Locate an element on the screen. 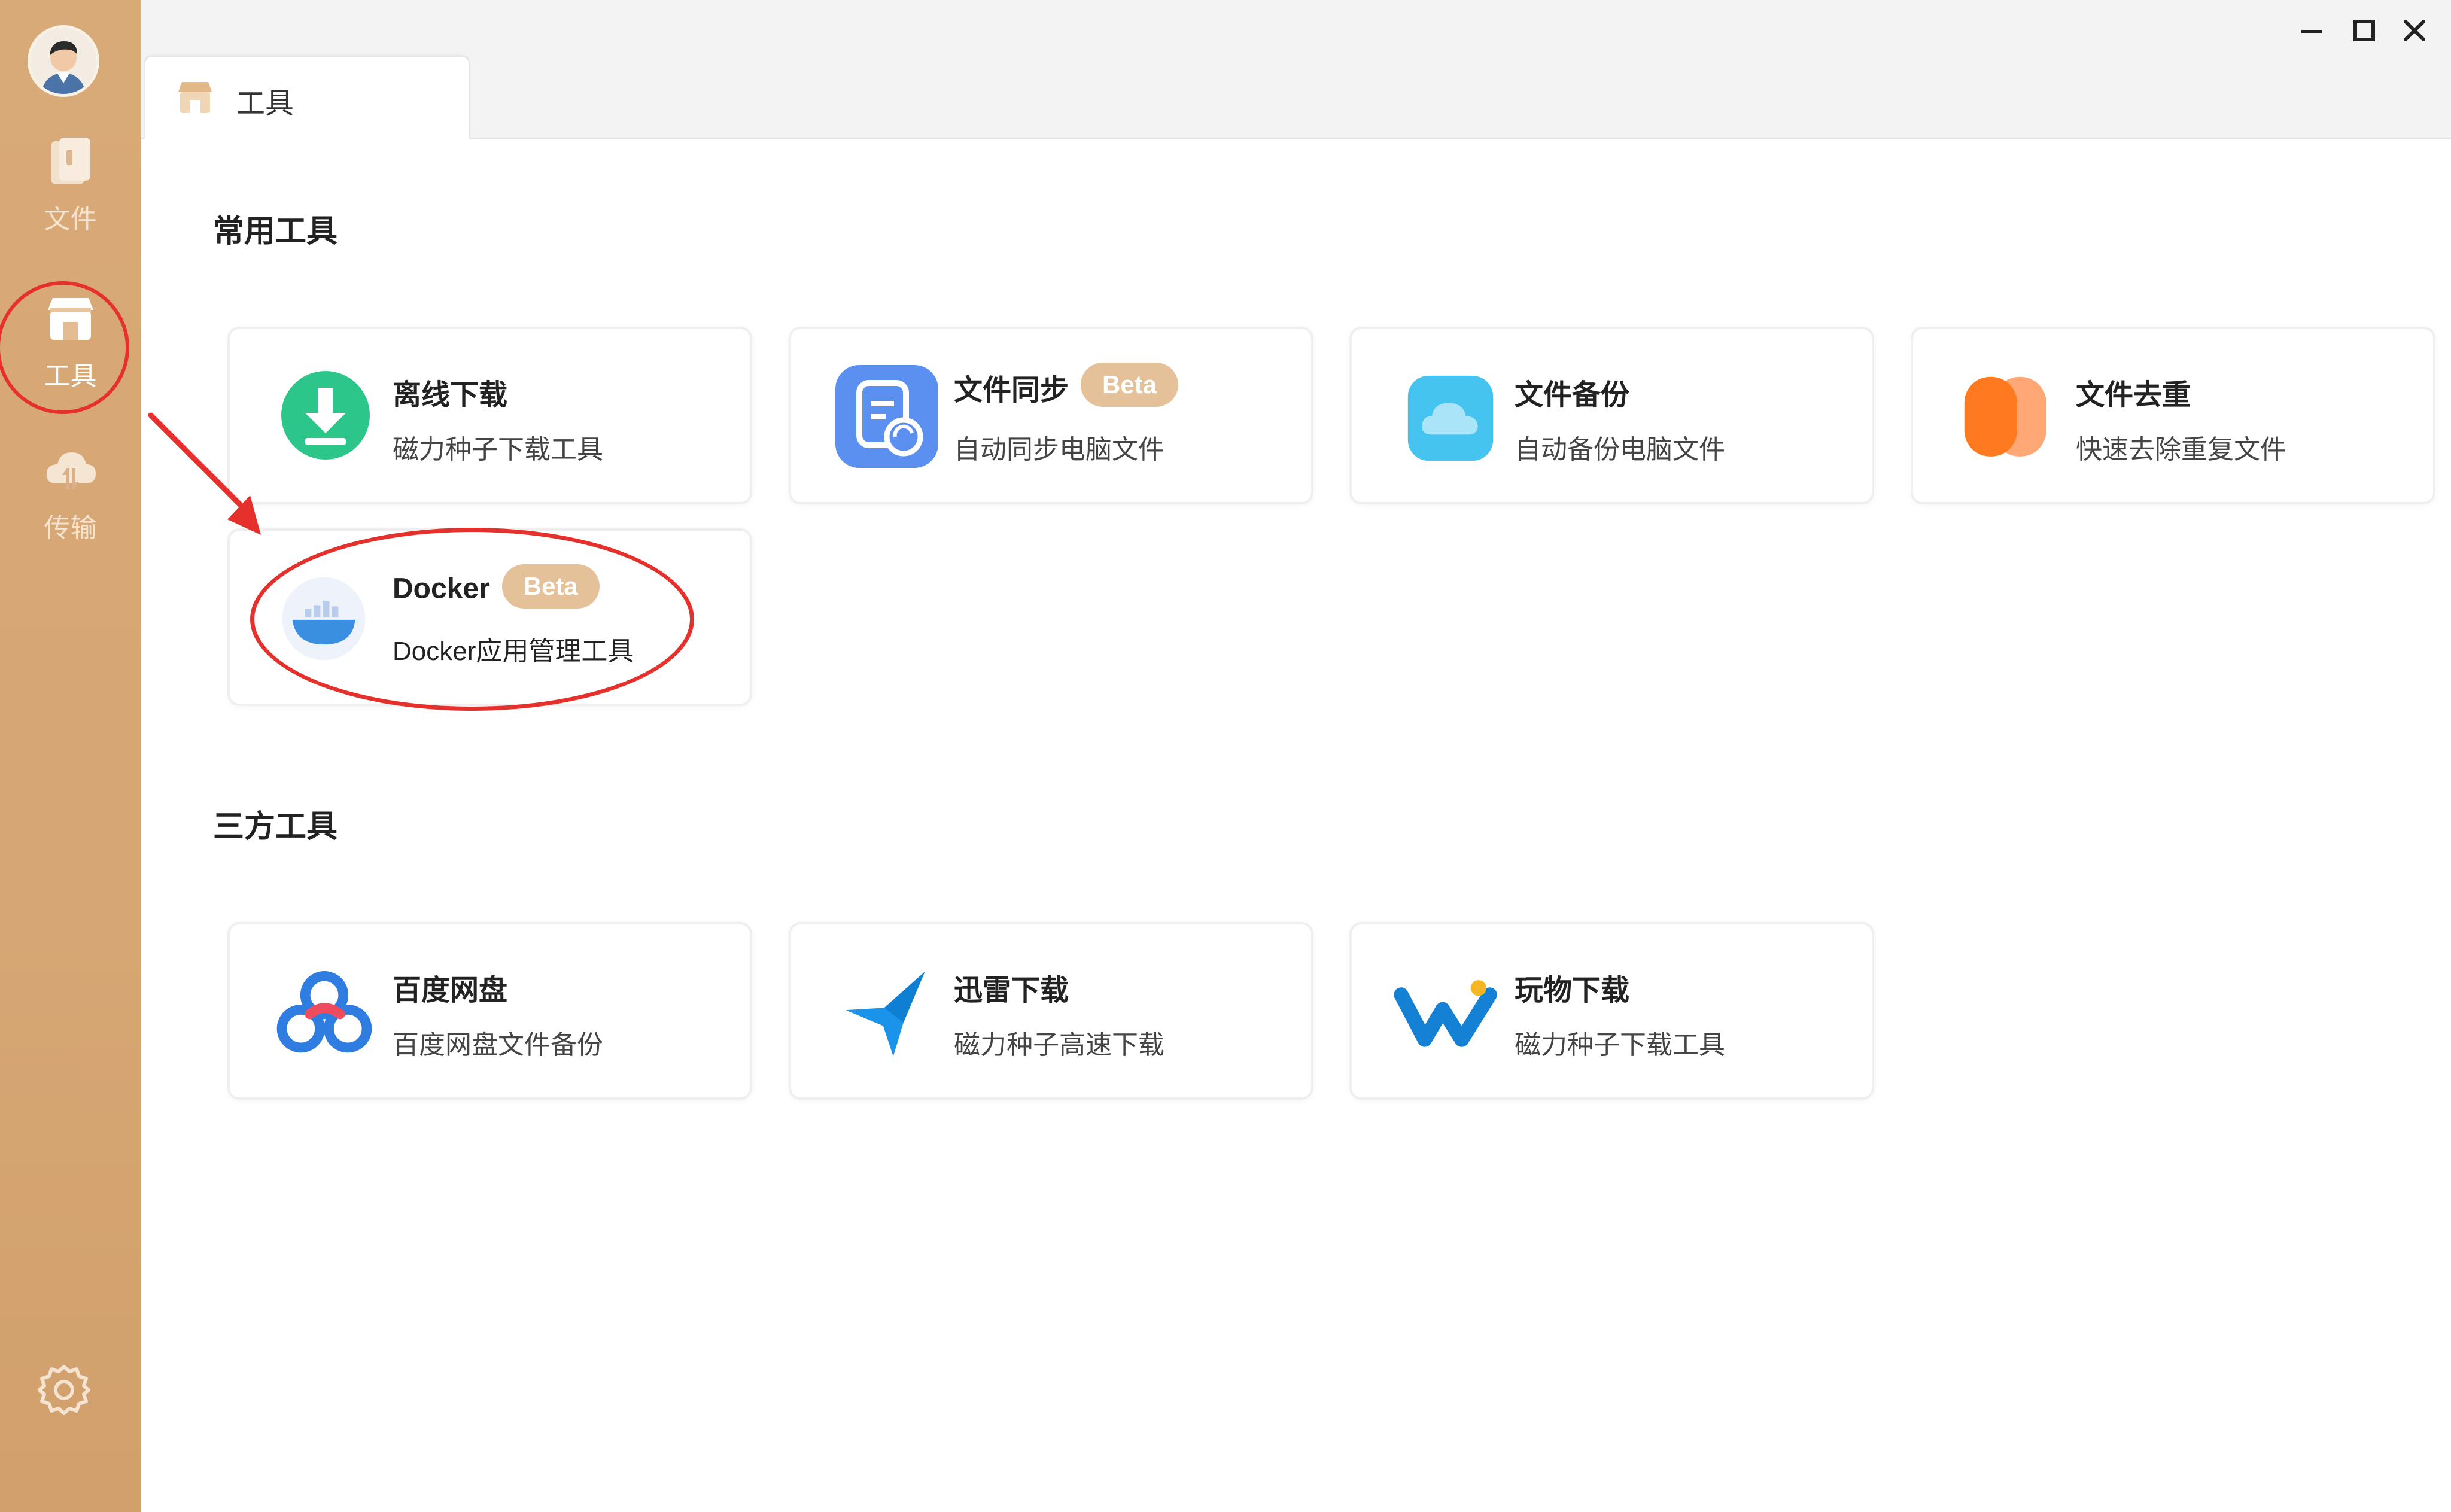  tool-card-baidu-netdisk: 百度网盘 百度网盘文件备份 is located at coordinates (489, 1011).